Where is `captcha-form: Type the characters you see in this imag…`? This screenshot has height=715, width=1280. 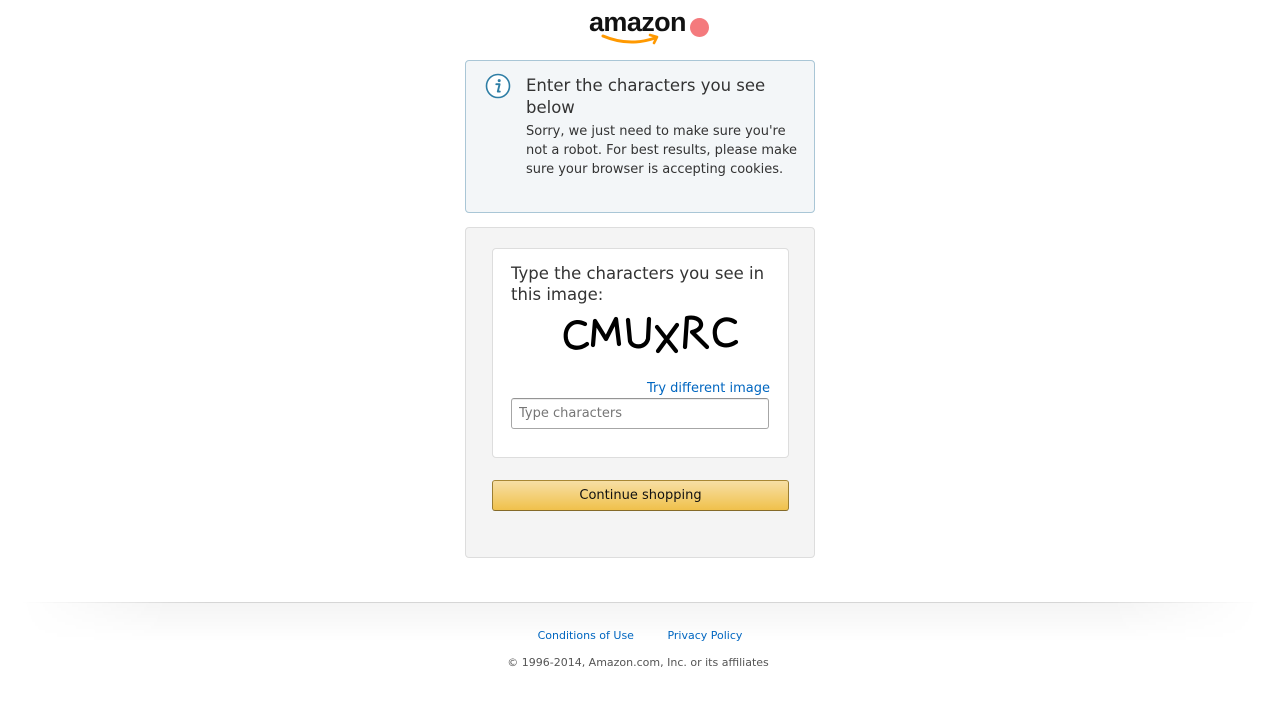 captcha-form: Type the characters you see in this imag… is located at coordinates (640, 392).